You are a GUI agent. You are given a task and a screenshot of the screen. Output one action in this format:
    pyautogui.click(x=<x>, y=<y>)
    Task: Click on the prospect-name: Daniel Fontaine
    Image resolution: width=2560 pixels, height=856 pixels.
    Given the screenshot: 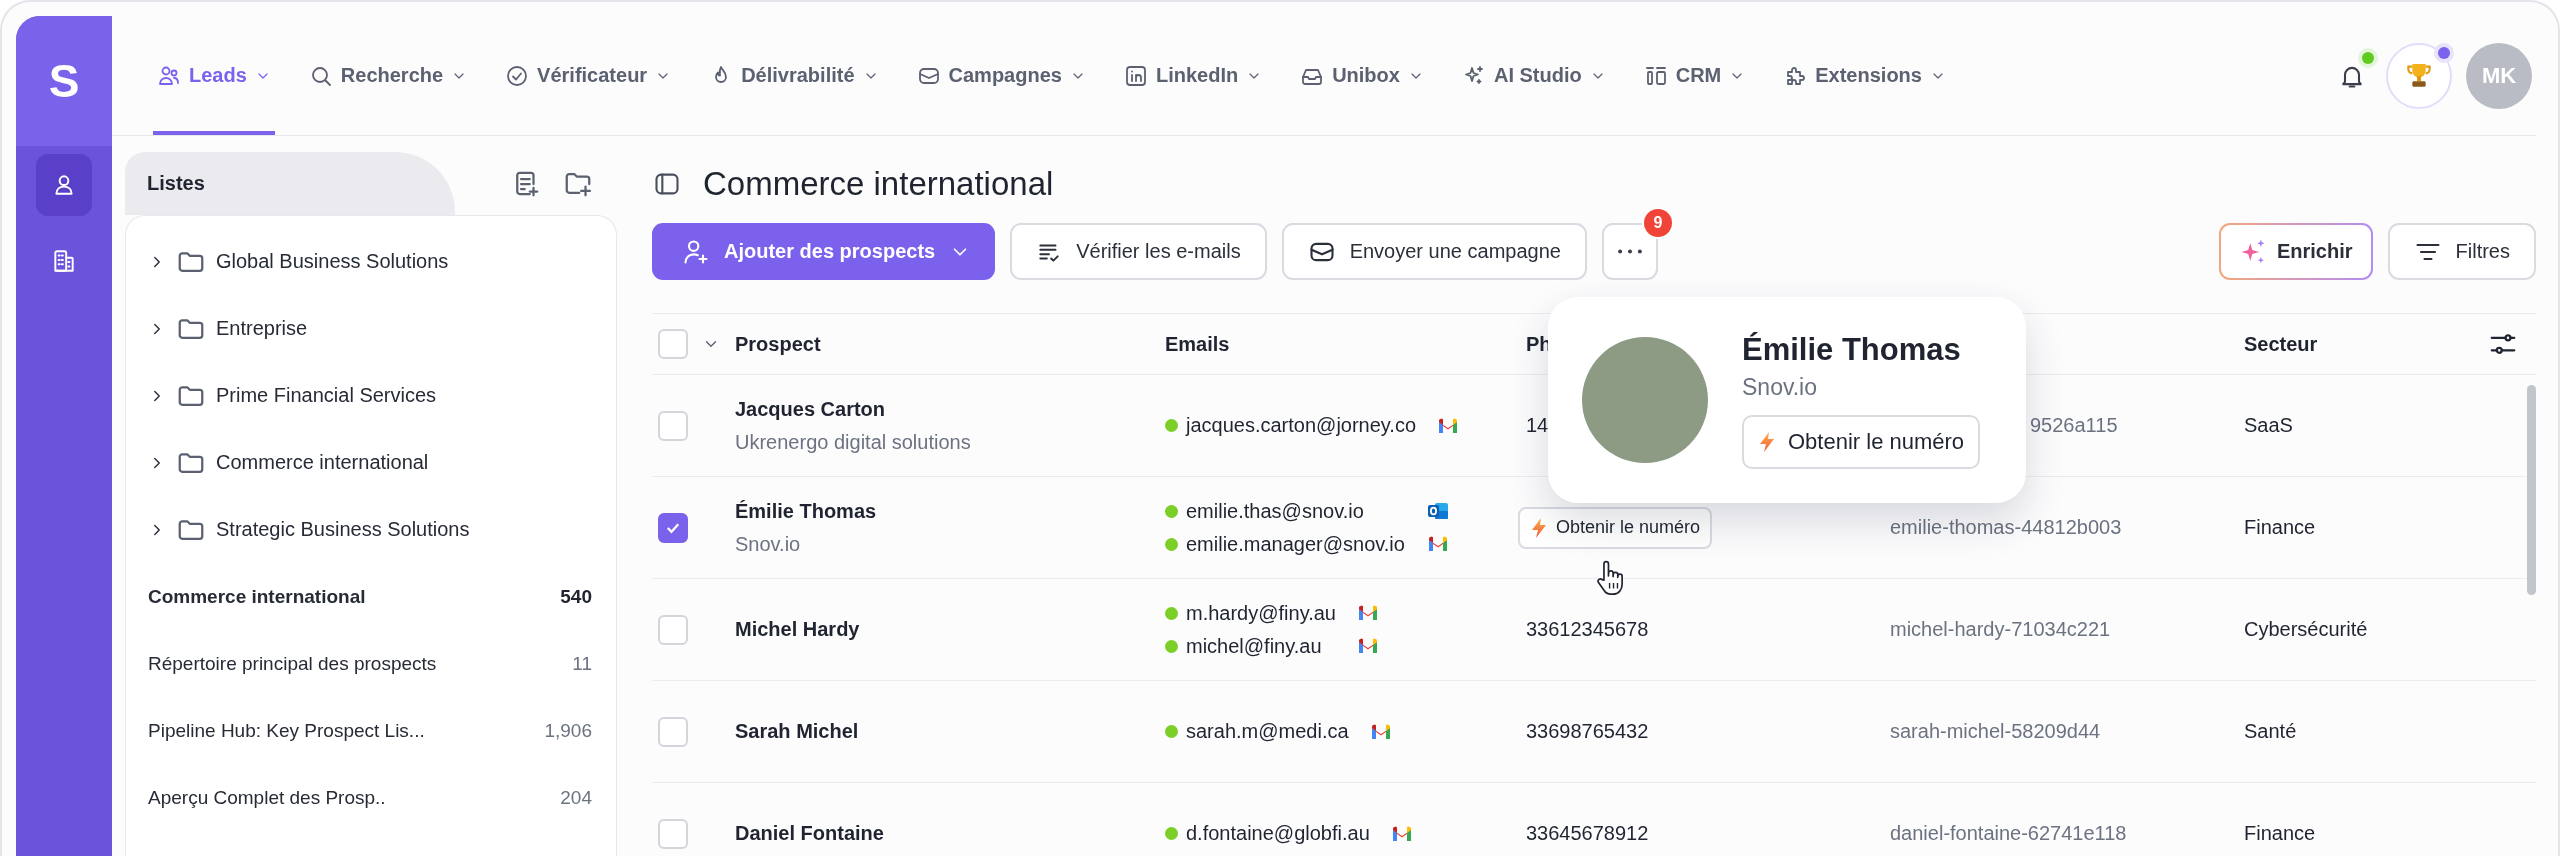 What is the action you would take?
    pyautogui.click(x=810, y=833)
    